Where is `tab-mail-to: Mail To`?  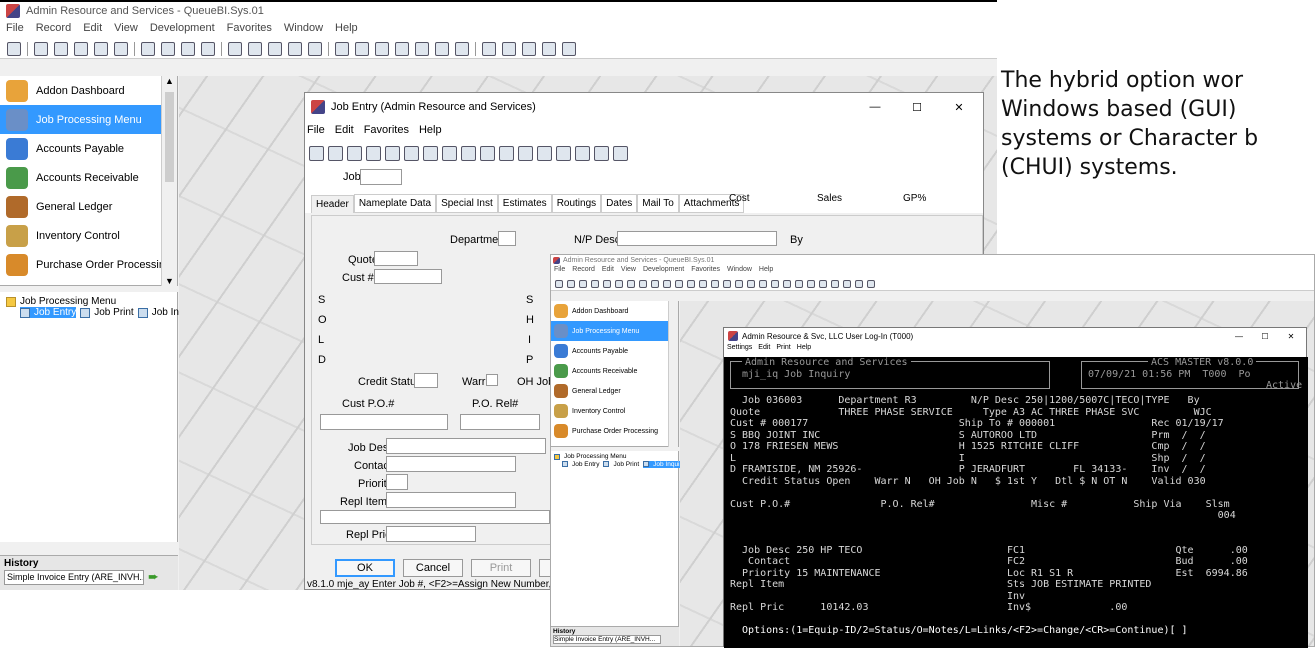 tab-mail-to: Mail To is located at coordinates (658, 203).